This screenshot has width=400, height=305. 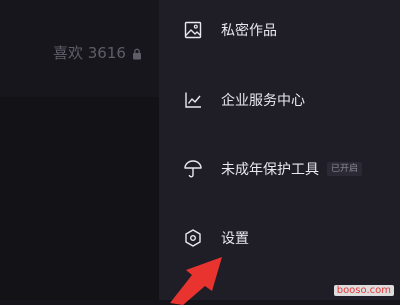 I want to click on watermark: booso.com, so click(x=363, y=290).